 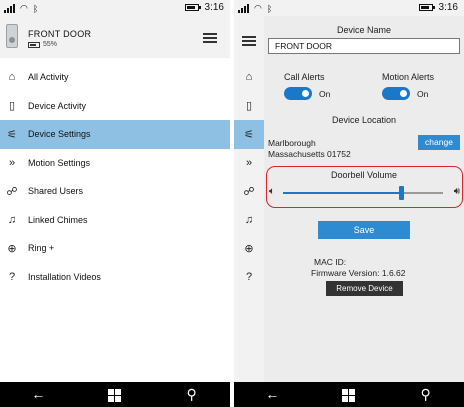 I want to click on menu-item-device-settings: ⚟ Device Settings, so click(x=115, y=134).